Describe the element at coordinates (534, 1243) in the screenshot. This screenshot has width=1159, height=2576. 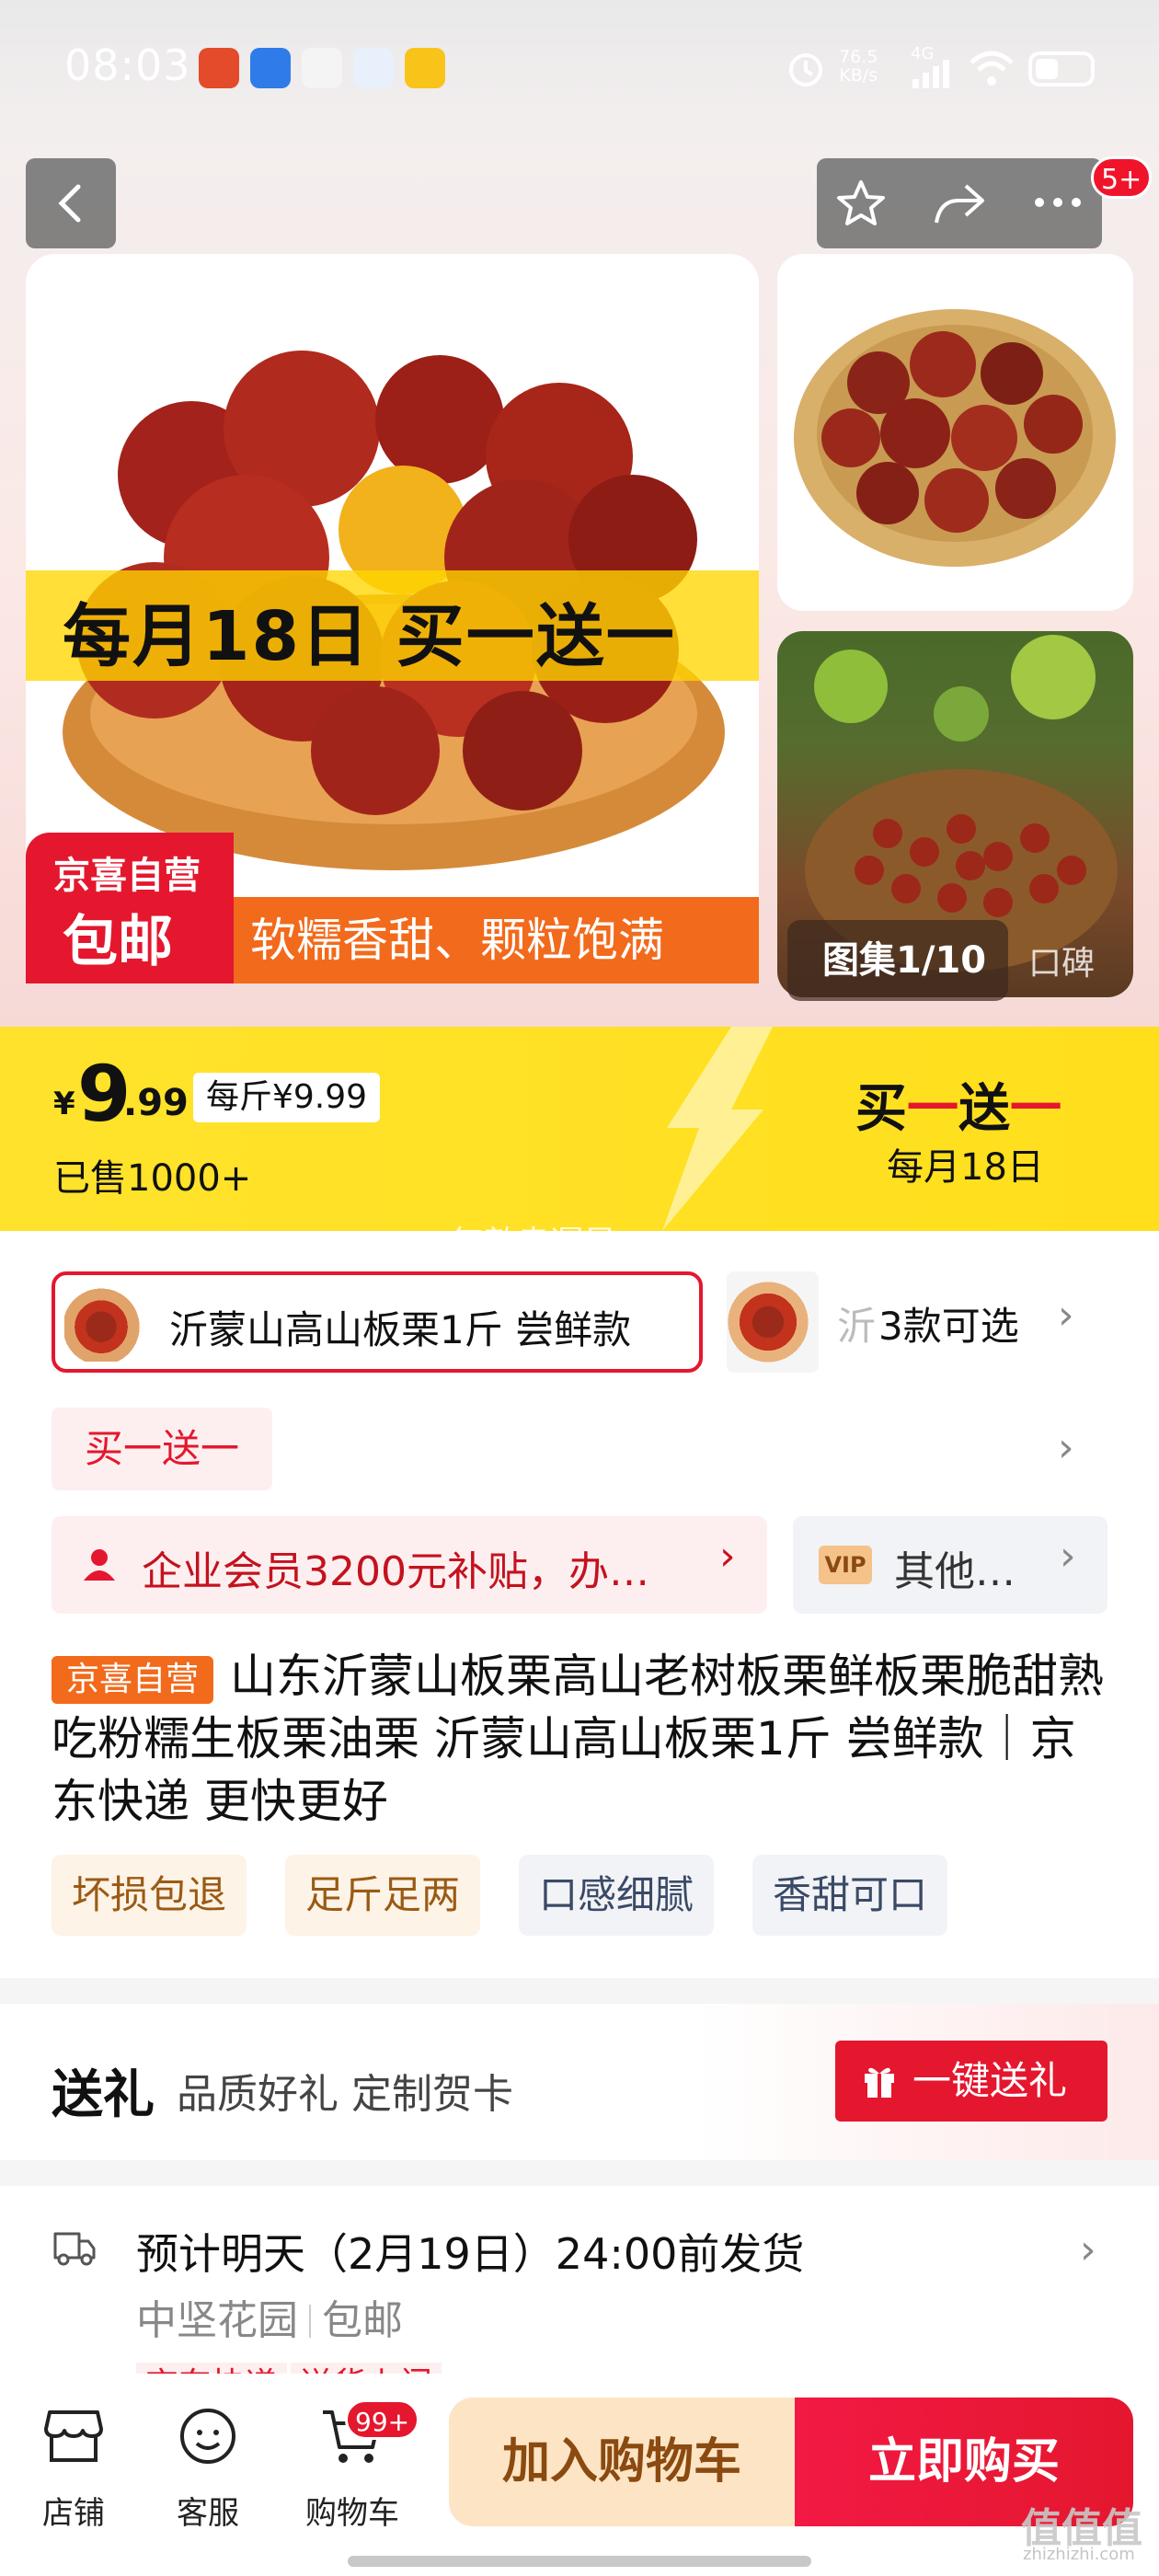
I see `user-watermark: 無敵幸運星` at that location.